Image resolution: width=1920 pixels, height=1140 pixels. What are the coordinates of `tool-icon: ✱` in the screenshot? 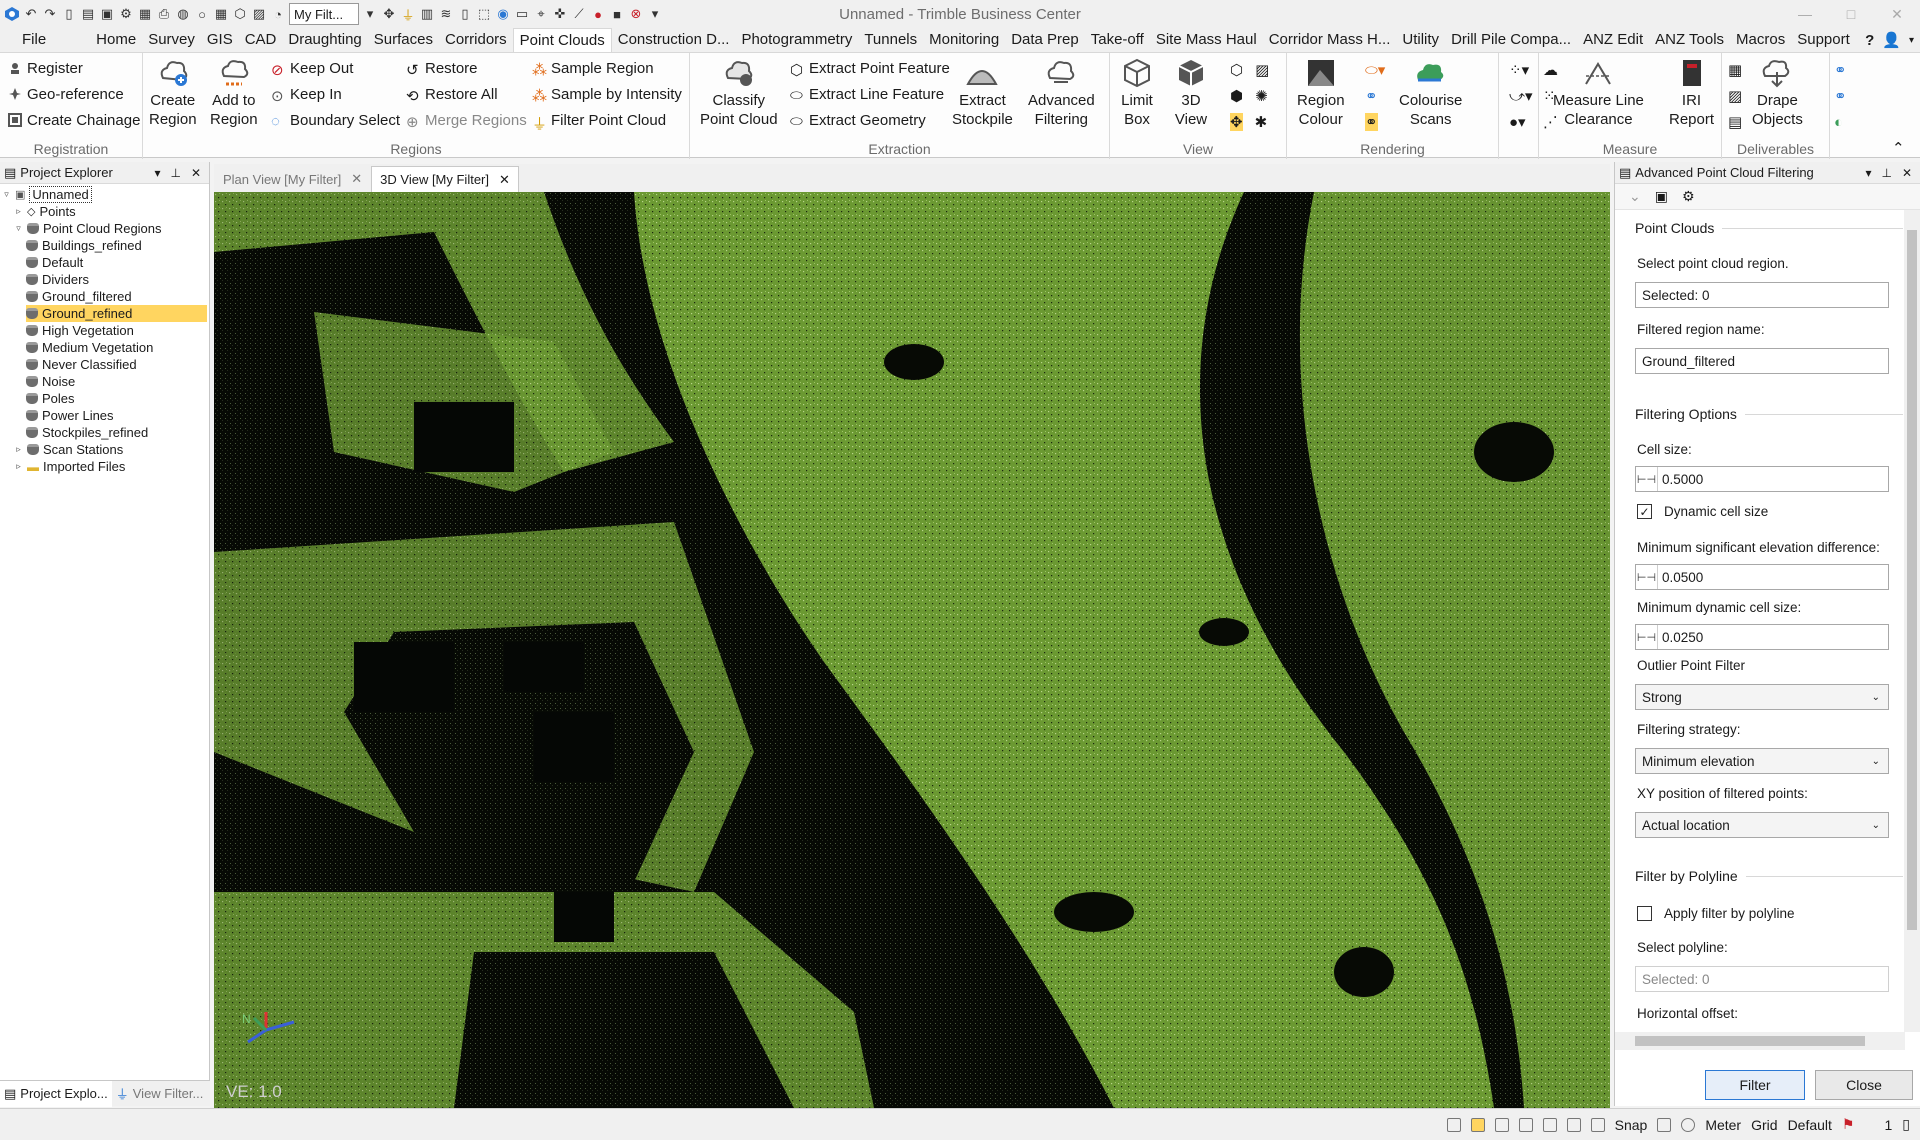 It's located at (1261, 122).